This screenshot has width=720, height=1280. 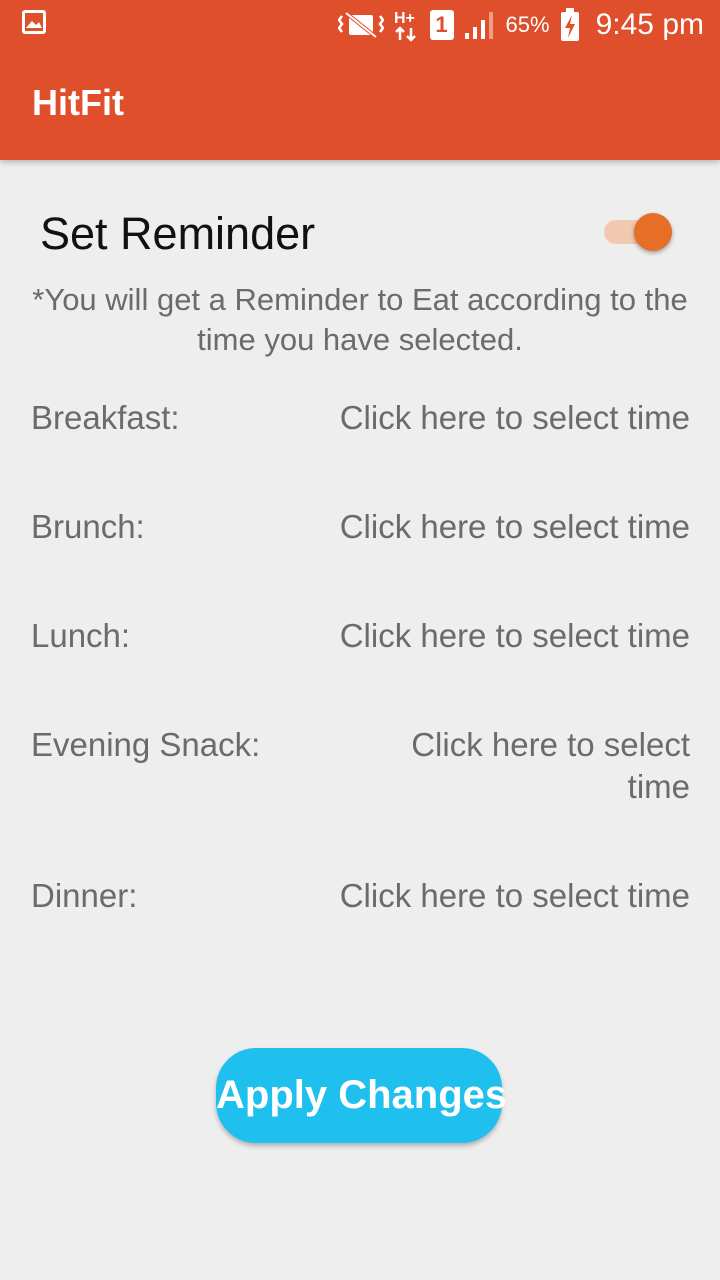 What do you see at coordinates (497, 418) in the screenshot?
I see `breakfast-time-selector: Click here to select time` at bounding box center [497, 418].